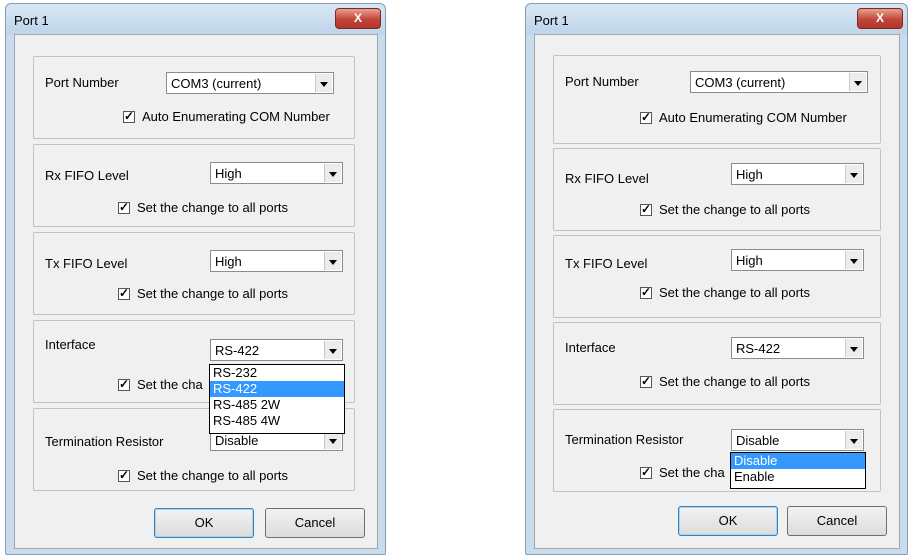 This screenshot has height=558, width=911. I want to click on termination-option-enable: Enable, so click(798, 477).